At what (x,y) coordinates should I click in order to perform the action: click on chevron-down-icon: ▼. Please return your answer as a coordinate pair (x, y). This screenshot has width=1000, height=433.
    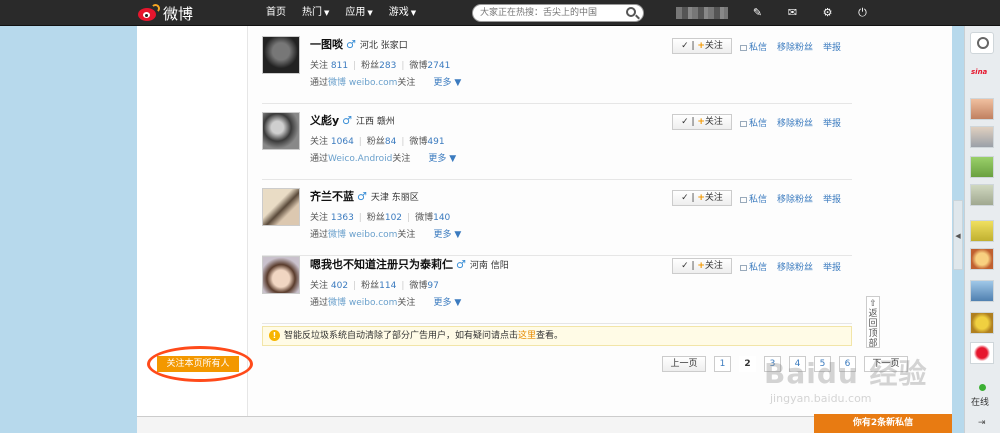
    Looking at the image, I should click on (370, 13).